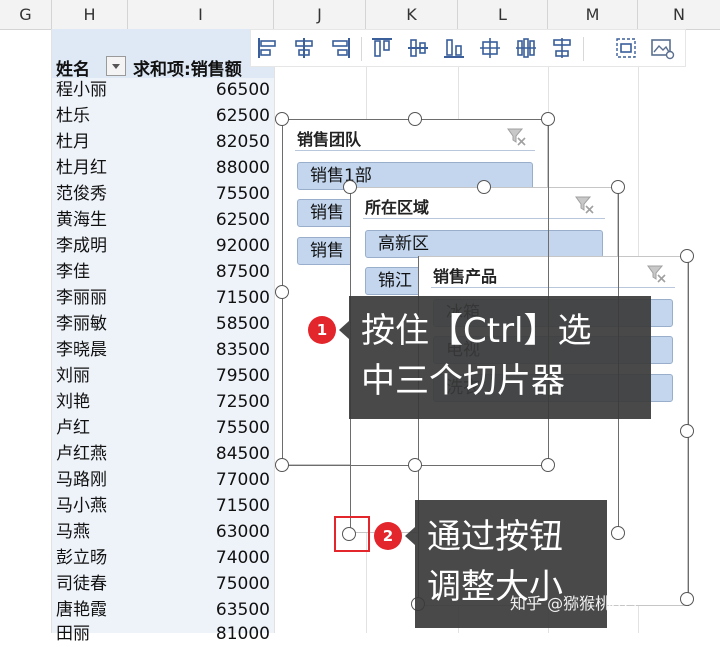 The height and width of the screenshot is (647, 720). Describe the element at coordinates (235, 480) in the screenshot. I see `pivot-row-value: 77000` at that location.